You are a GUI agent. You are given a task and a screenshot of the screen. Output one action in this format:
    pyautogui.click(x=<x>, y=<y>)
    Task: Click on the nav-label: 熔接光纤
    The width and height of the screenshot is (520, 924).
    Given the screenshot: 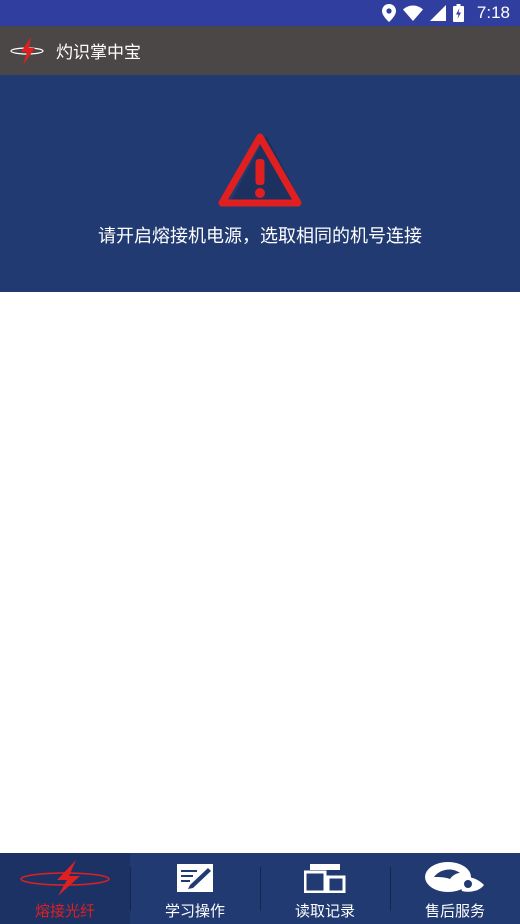 What is the action you would take?
    pyautogui.click(x=64, y=911)
    